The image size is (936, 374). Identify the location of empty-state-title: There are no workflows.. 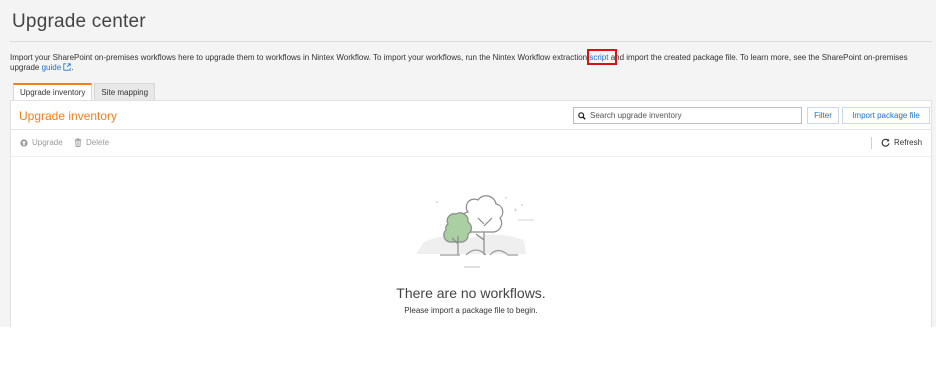
(471, 293).